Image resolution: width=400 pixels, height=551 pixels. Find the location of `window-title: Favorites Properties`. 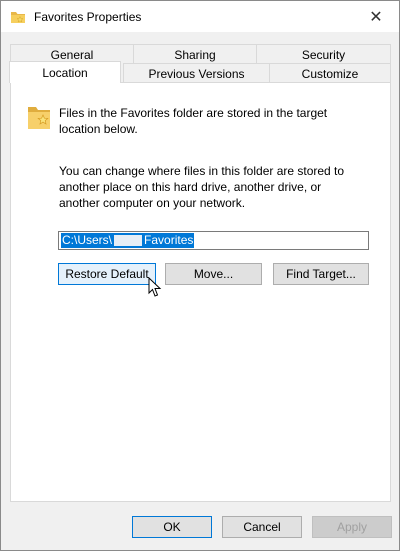

window-title: Favorites Properties is located at coordinates (88, 17).